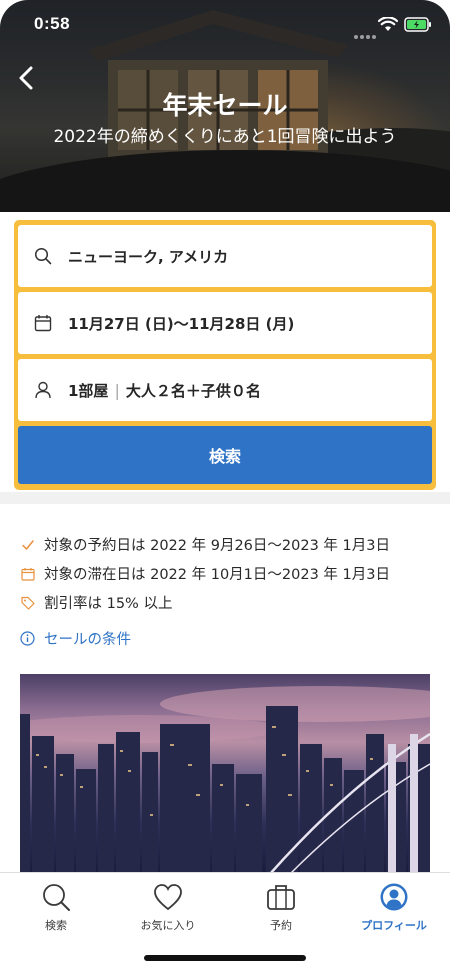 The width and height of the screenshot is (450, 973). I want to click on destination-field: ニューヨーク, アメリカ, so click(225, 256).